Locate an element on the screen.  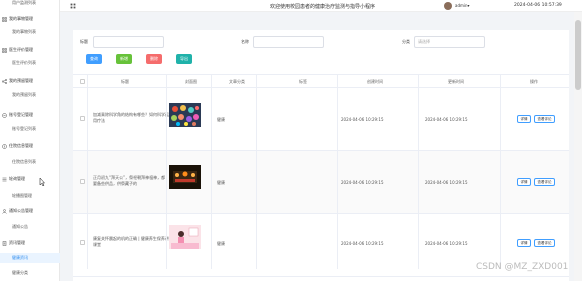
sidebar-item-carousel: 轮询管理 is located at coordinates (30, 179).